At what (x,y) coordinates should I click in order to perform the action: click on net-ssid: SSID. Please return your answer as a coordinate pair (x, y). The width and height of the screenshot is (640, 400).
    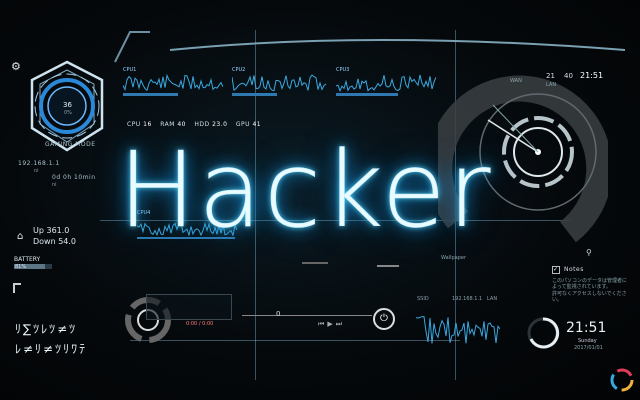
    Looking at the image, I should click on (423, 299).